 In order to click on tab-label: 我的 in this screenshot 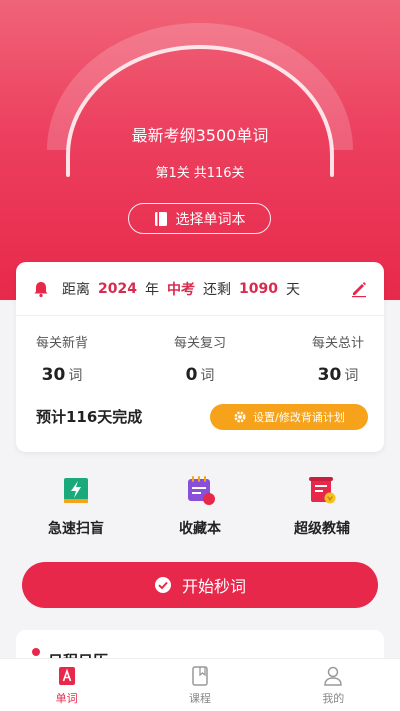, I will do `click(333, 698)`.